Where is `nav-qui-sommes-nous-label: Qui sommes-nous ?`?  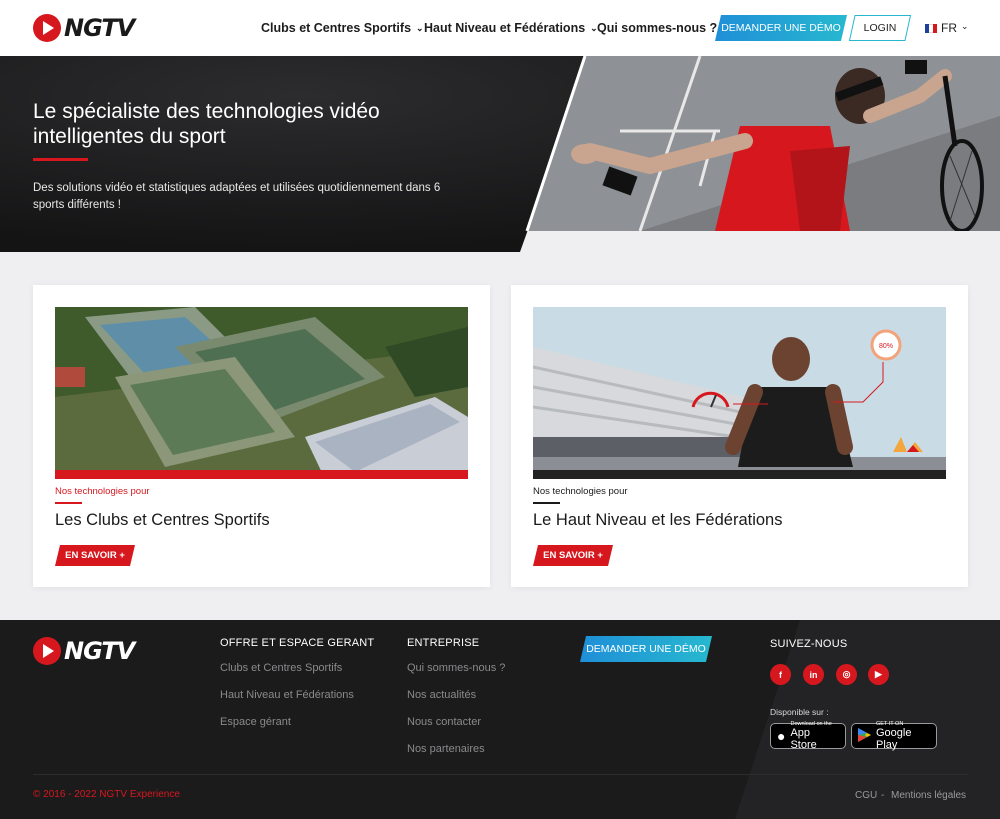
nav-qui-sommes-nous-label: Qui sommes-nous ? is located at coordinates (657, 28).